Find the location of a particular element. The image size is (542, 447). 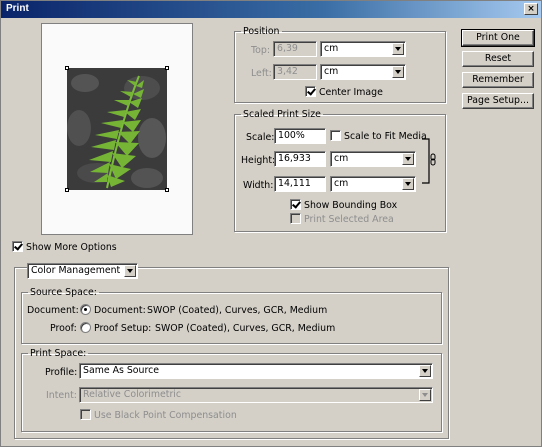

top-field: 6,39 is located at coordinates (295, 49).